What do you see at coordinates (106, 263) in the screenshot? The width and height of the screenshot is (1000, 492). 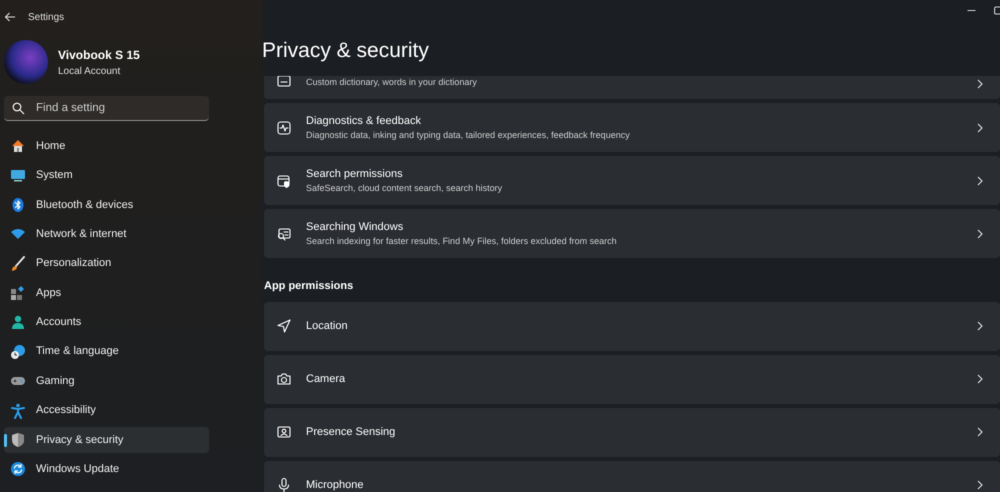 I see `sidebar-item: Personalization` at bounding box center [106, 263].